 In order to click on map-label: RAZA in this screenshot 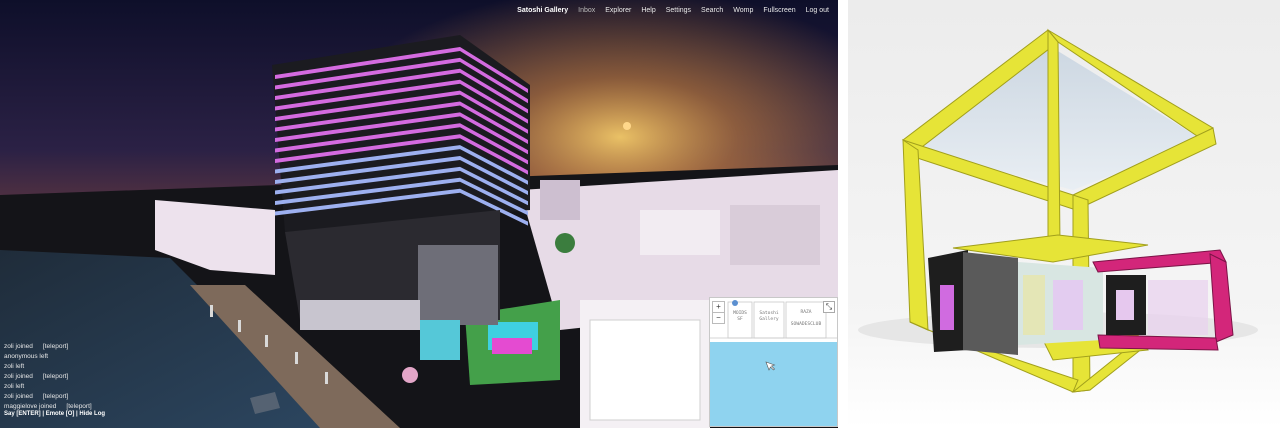, I will do `click(806, 312)`.